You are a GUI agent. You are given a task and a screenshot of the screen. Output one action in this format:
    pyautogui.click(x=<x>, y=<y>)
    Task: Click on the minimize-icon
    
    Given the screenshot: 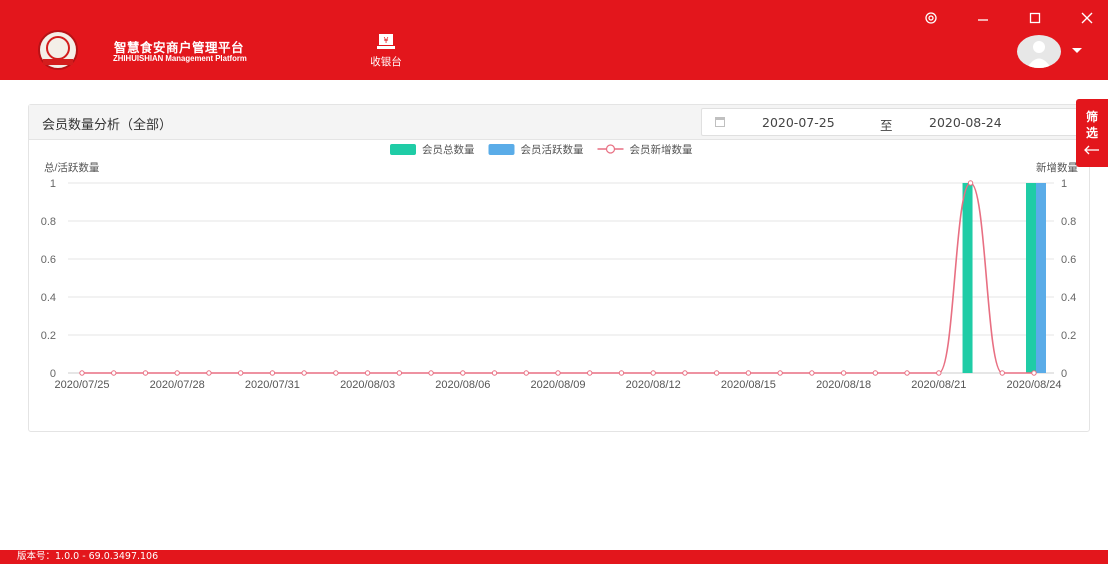 What is the action you would take?
    pyautogui.click(x=983, y=18)
    